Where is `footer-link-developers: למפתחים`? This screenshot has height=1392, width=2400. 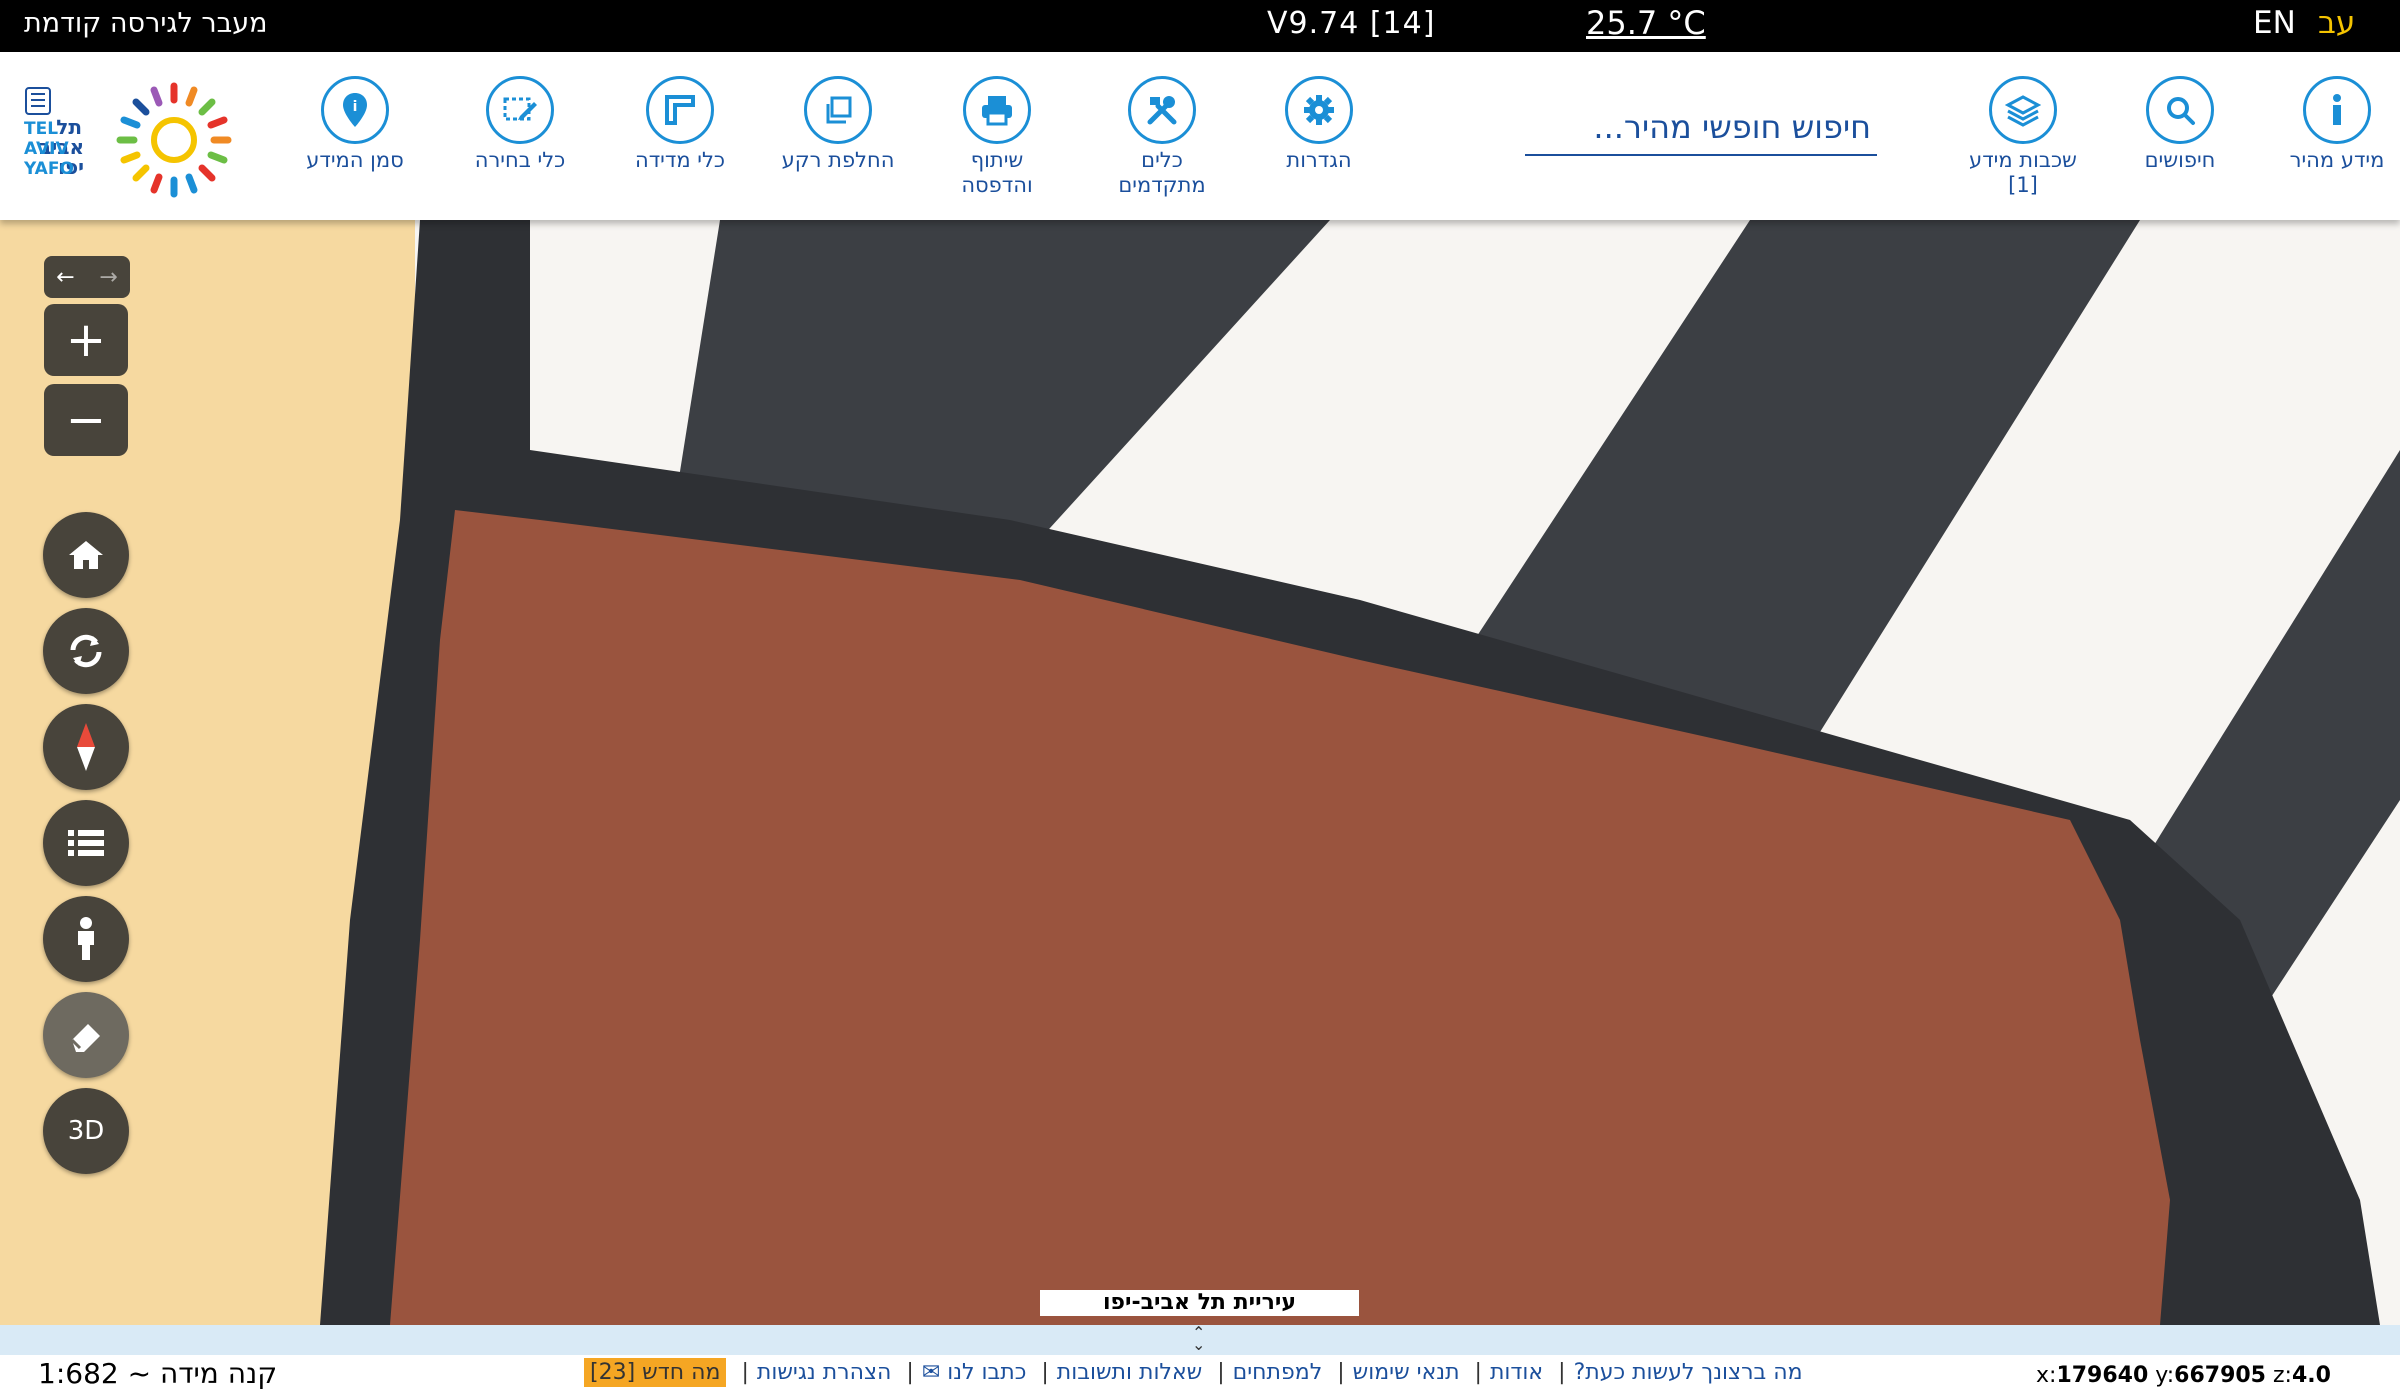
footer-link-developers: למפתחים is located at coordinates (1278, 1372).